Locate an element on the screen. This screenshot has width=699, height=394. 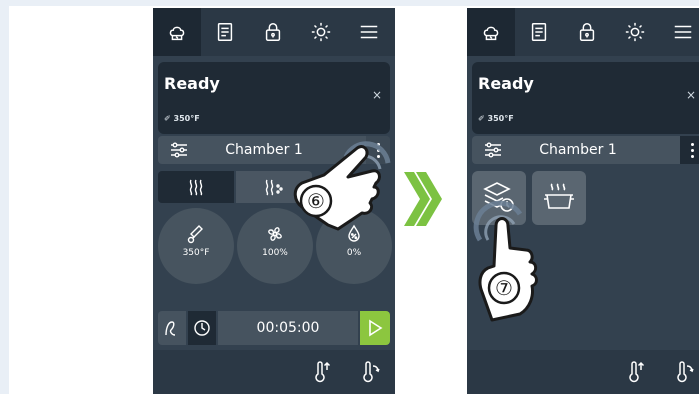
more-options-button is located at coordinates (689, 150).